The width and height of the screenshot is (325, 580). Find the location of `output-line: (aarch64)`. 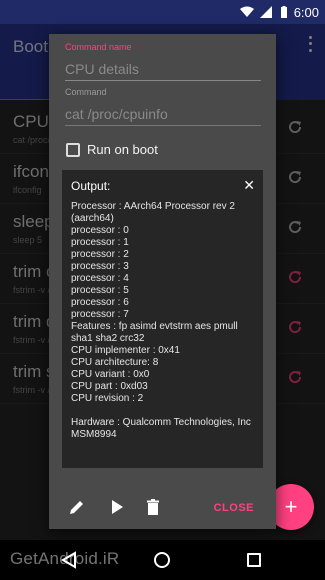

output-line: (aarch64) is located at coordinates (92, 218).